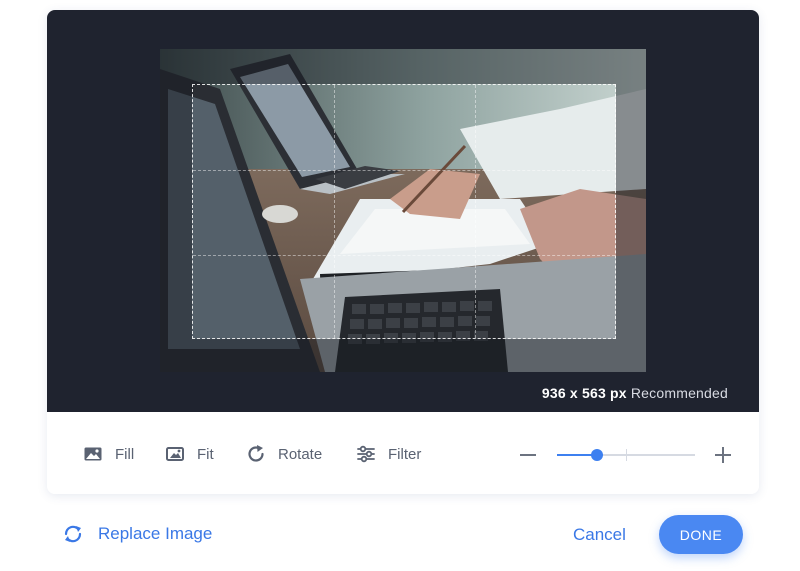 This screenshot has width=800, height=571. Describe the element at coordinates (189, 454) in the screenshot. I see `fit-button: Fit` at that location.